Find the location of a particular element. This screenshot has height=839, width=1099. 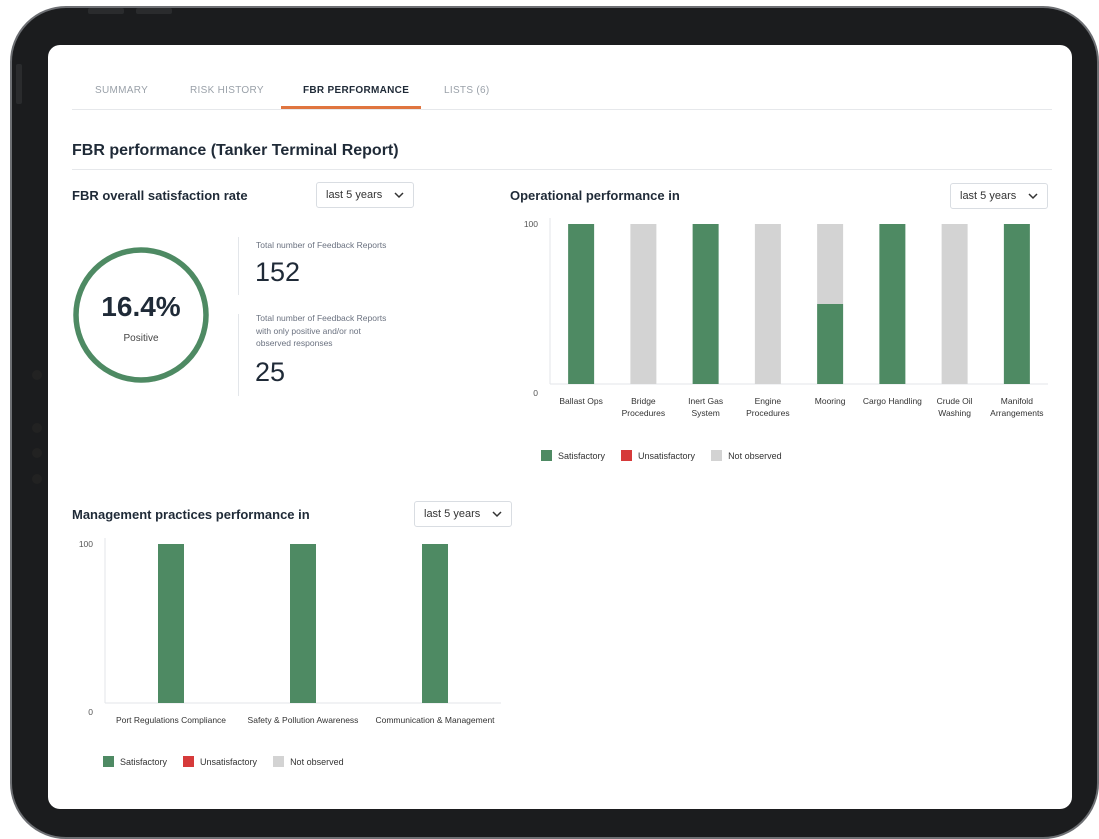

satisfaction-title: FBR overall satisfaction rate is located at coordinates (160, 195).